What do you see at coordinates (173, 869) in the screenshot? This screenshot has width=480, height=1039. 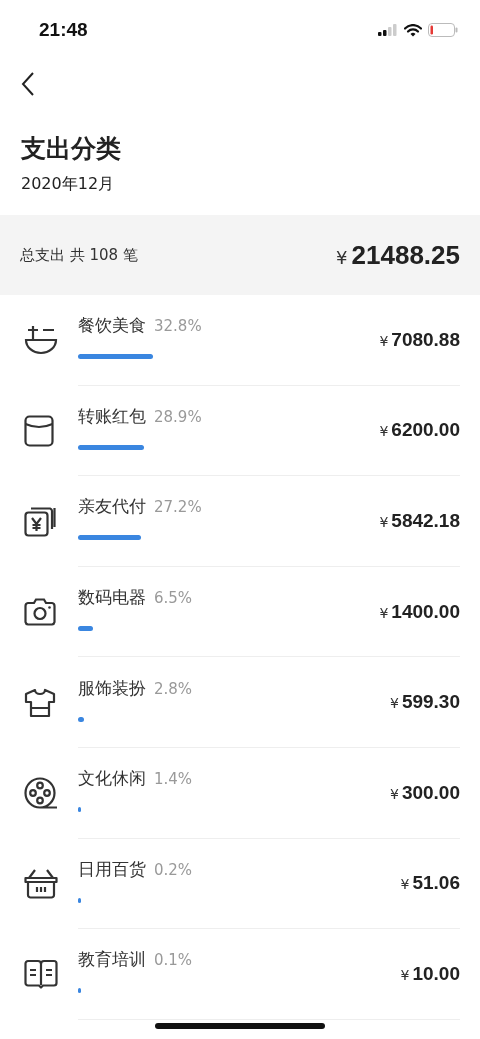 I see `category-percent: 0.2%` at bounding box center [173, 869].